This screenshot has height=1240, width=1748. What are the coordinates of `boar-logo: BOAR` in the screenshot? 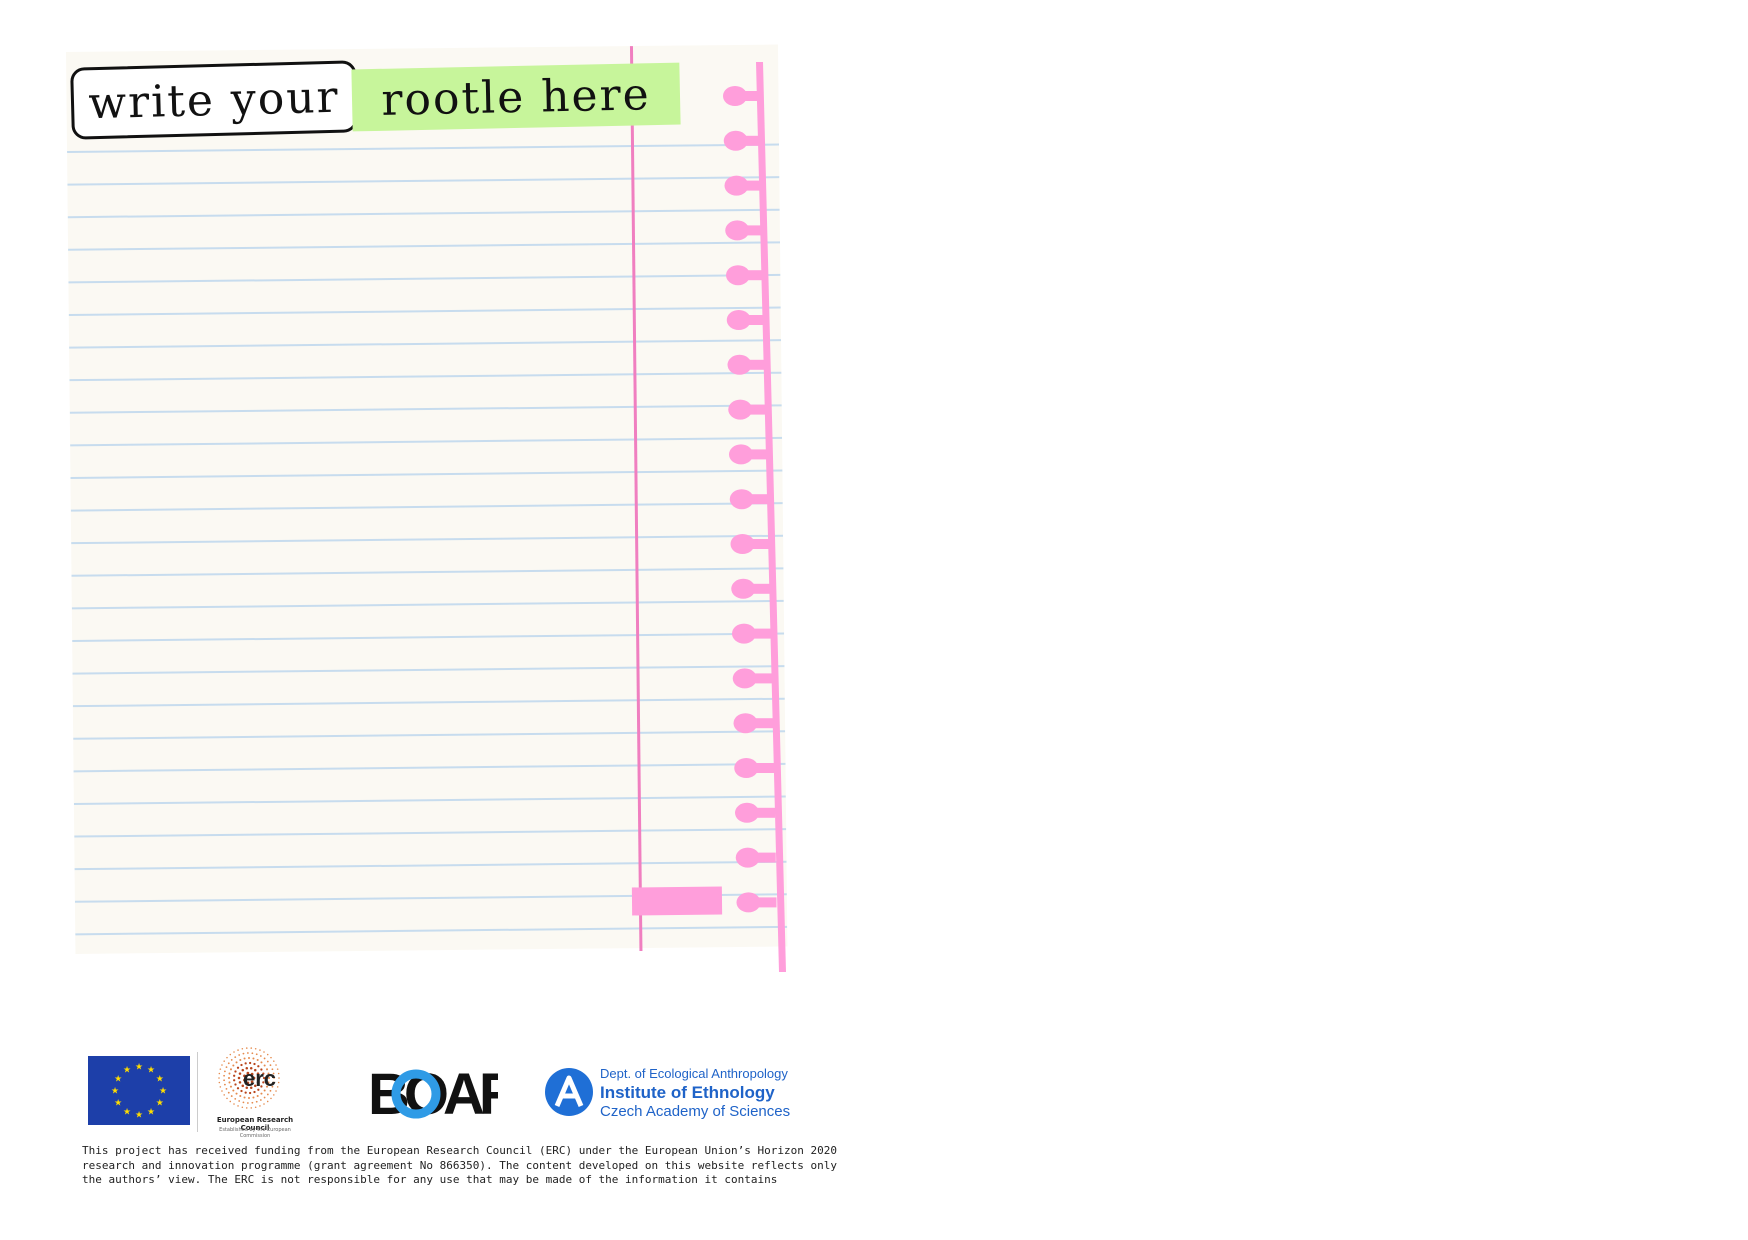 It's located at (433, 1092).